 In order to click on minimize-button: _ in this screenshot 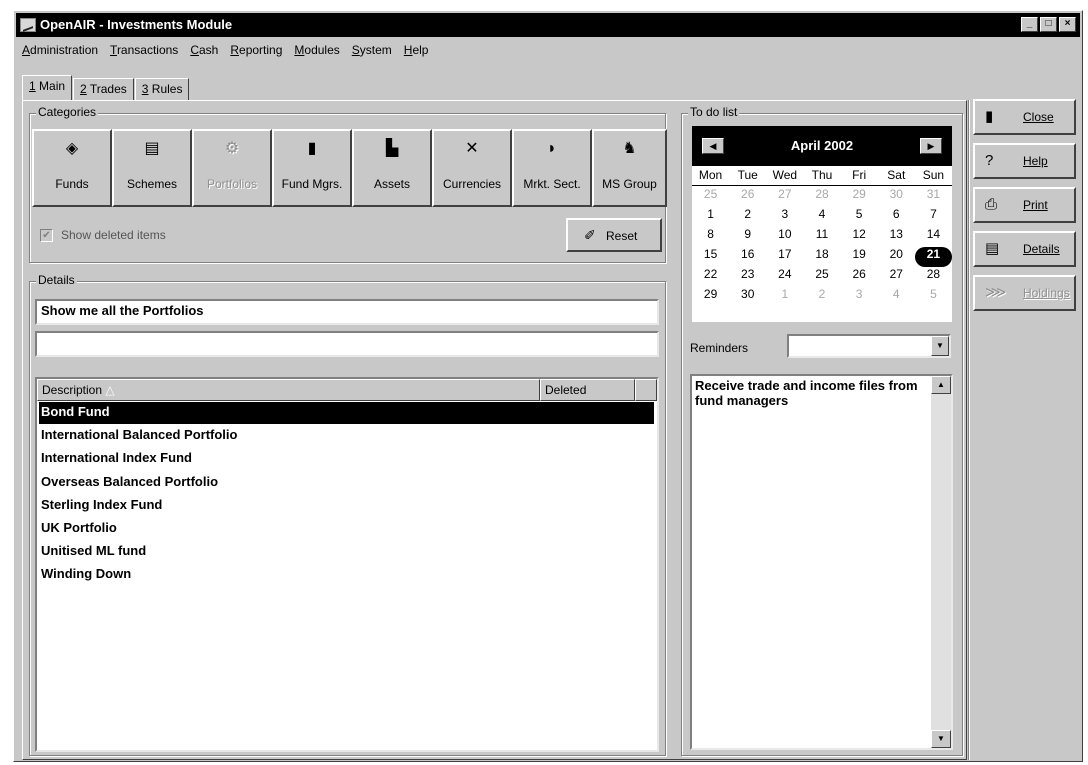, I will do `click(1029, 24)`.